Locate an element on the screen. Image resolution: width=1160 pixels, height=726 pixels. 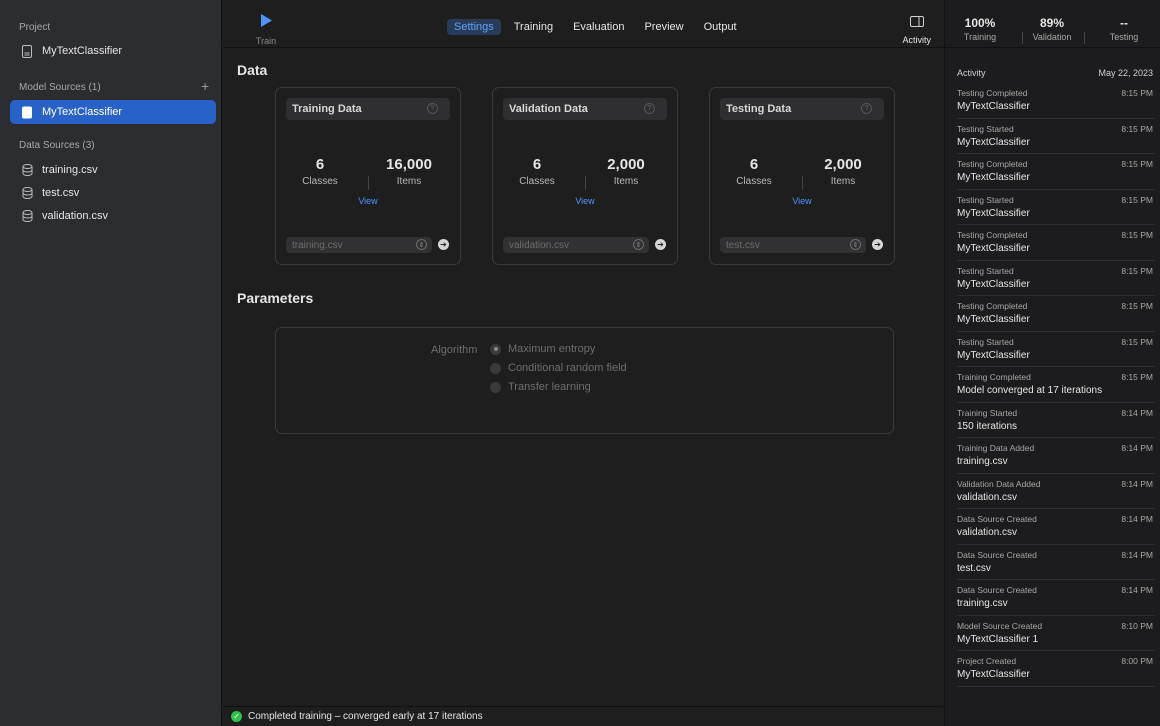
radio-label: Maximum entropy is located at coordinates (552, 349).